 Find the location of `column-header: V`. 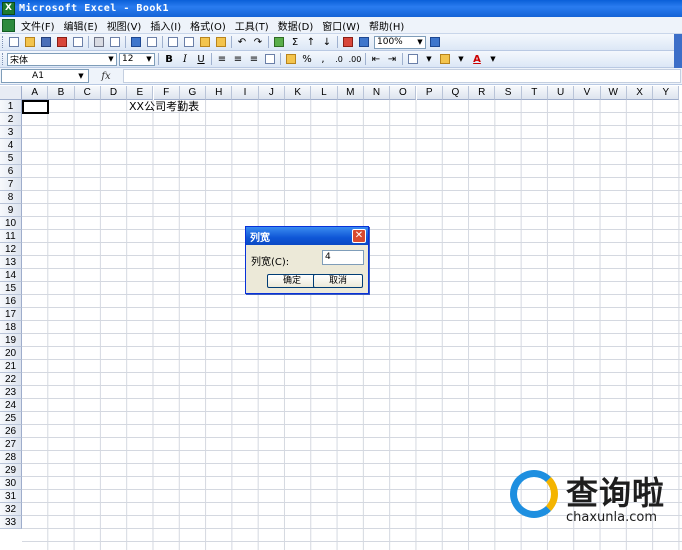

column-header: V is located at coordinates (587, 93).